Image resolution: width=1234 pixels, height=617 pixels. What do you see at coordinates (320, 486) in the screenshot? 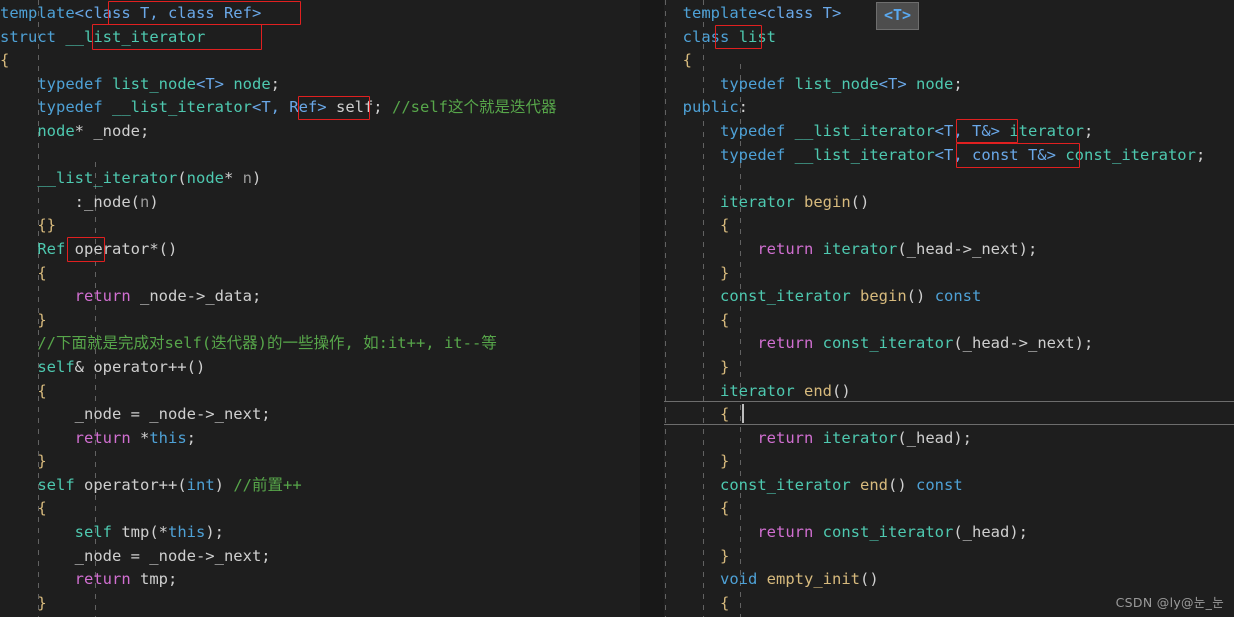
I see `code-line: self operator++(int) //前置++` at bounding box center [320, 486].